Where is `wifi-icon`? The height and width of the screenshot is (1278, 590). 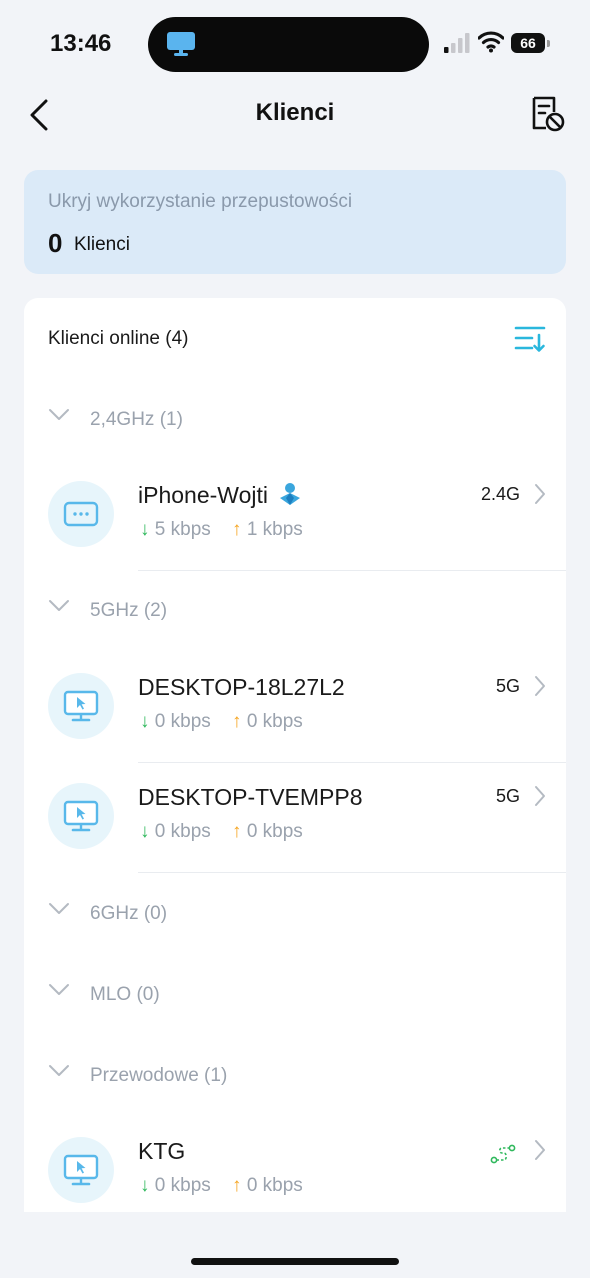 wifi-icon is located at coordinates (491, 42).